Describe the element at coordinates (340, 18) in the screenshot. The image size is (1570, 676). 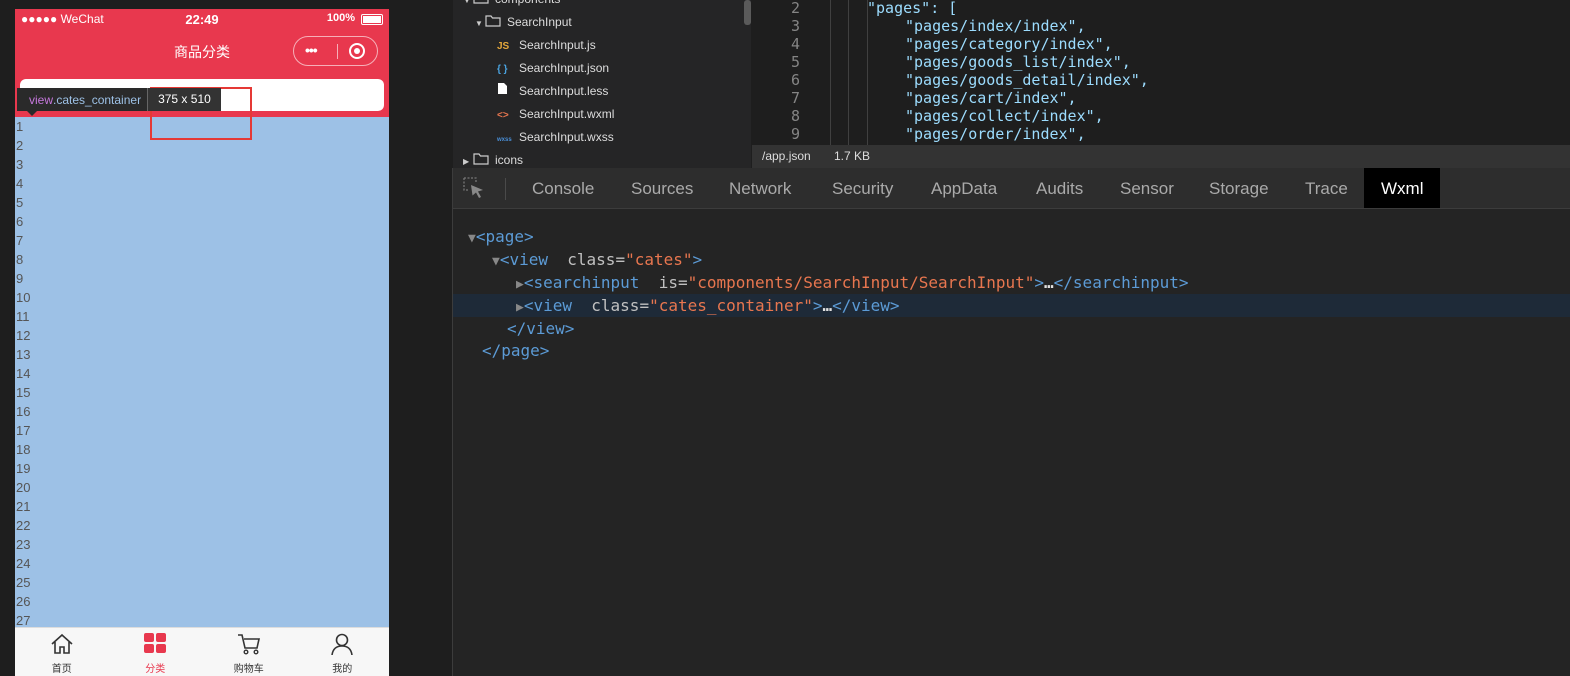
I see `battery-percent: 100%` at that location.